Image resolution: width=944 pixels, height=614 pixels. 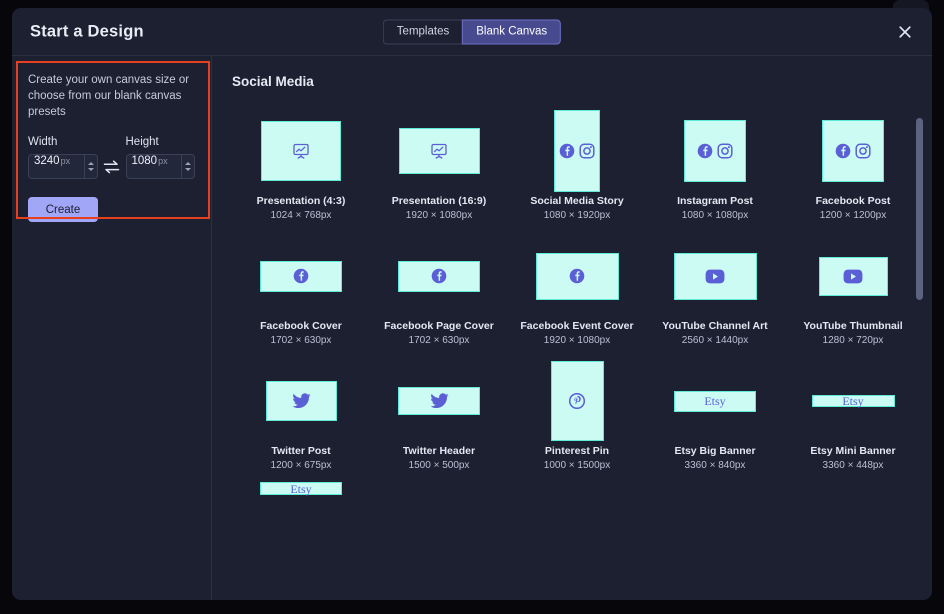 I want to click on preset-name: Presentation (16:9), so click(x=439, y=201).